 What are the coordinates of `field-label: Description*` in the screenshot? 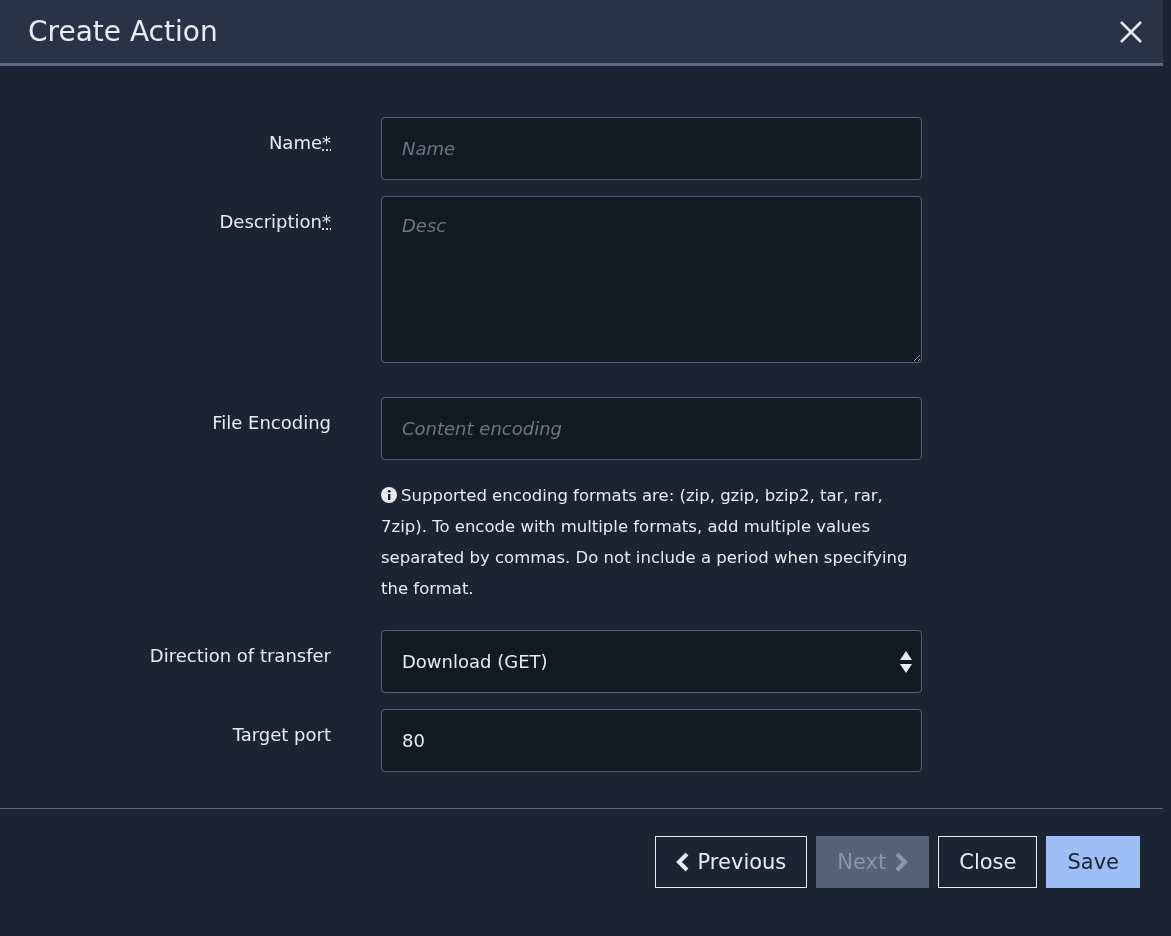 It's located at (274, 222).